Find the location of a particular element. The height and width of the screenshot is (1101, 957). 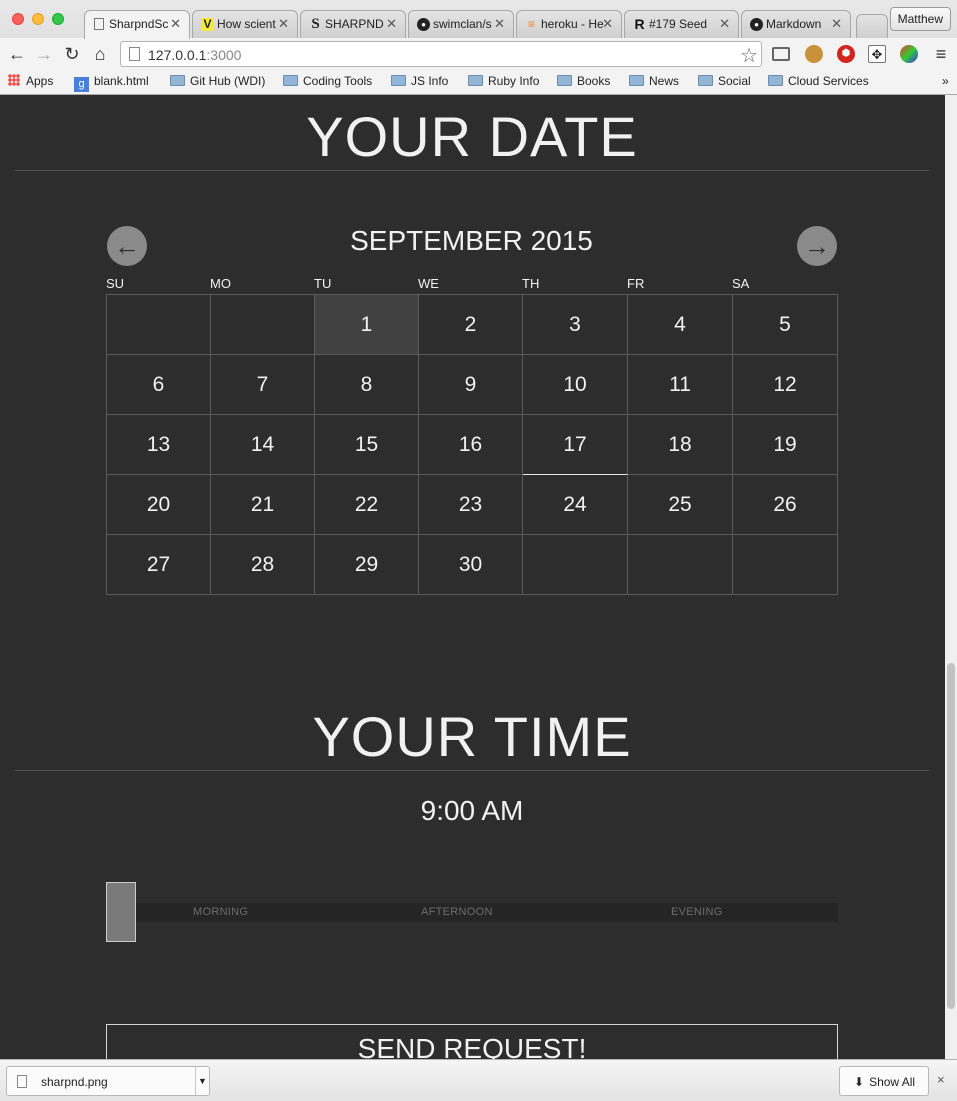

calendar-day: 2 is located at coordinates (471, 325).